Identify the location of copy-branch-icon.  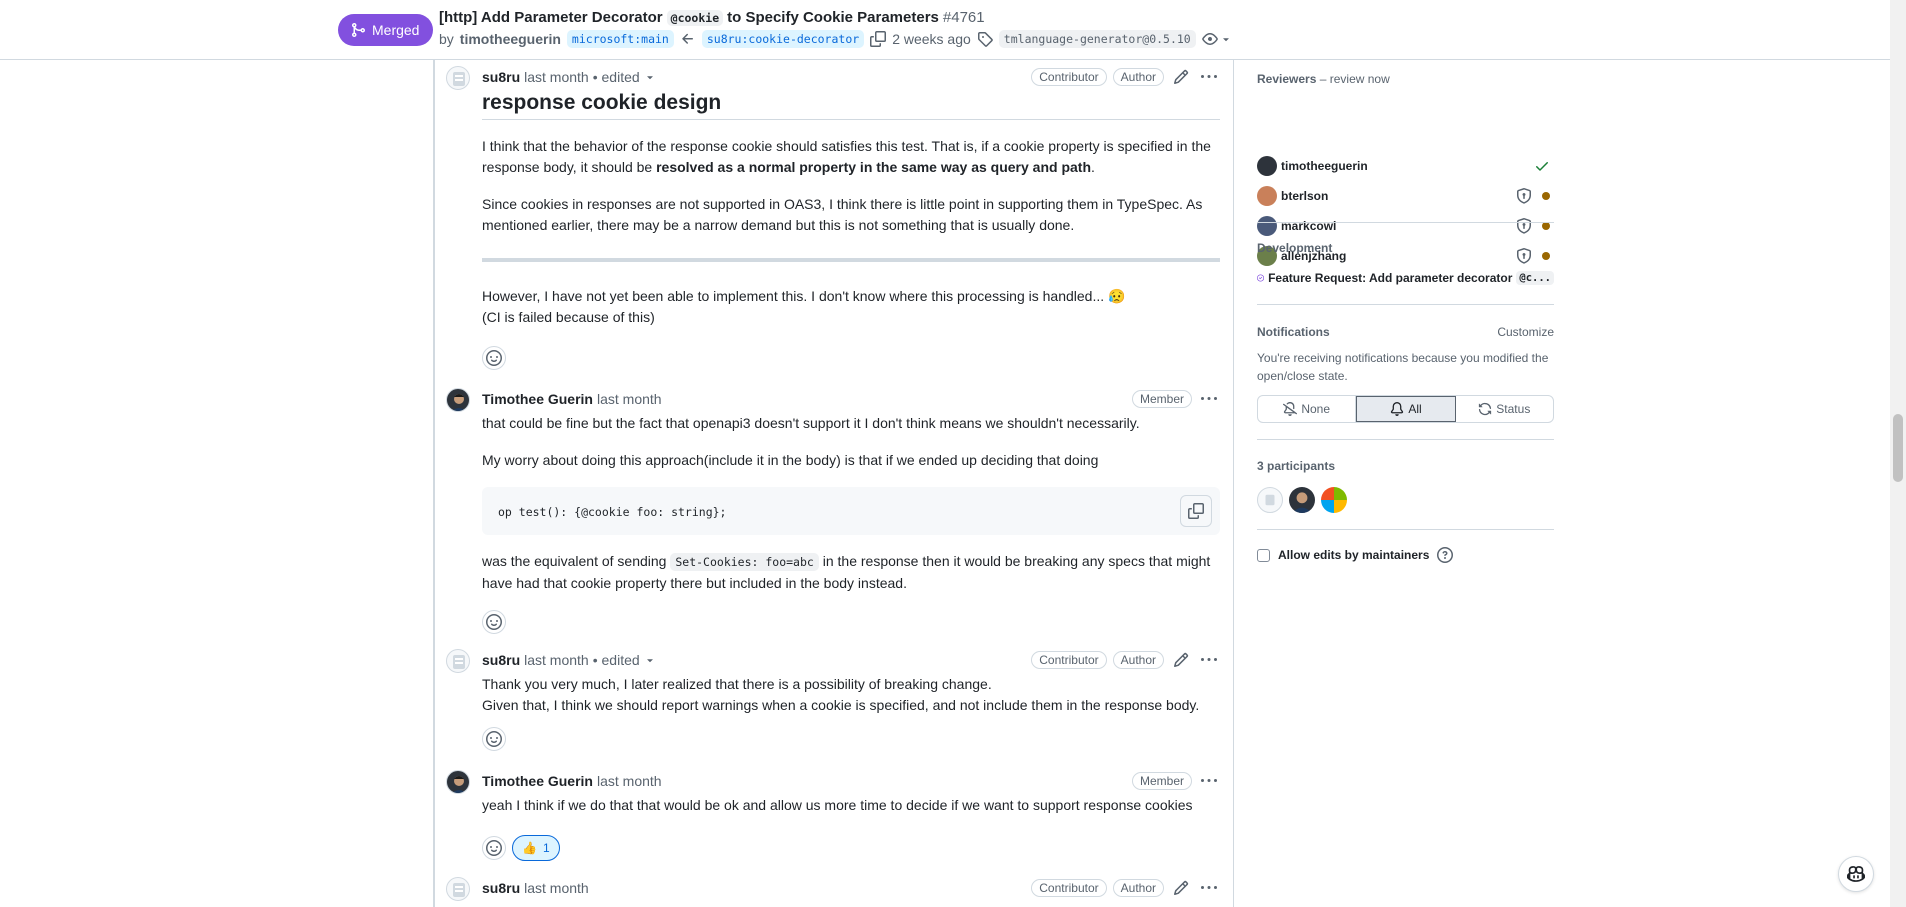
(878, 39).